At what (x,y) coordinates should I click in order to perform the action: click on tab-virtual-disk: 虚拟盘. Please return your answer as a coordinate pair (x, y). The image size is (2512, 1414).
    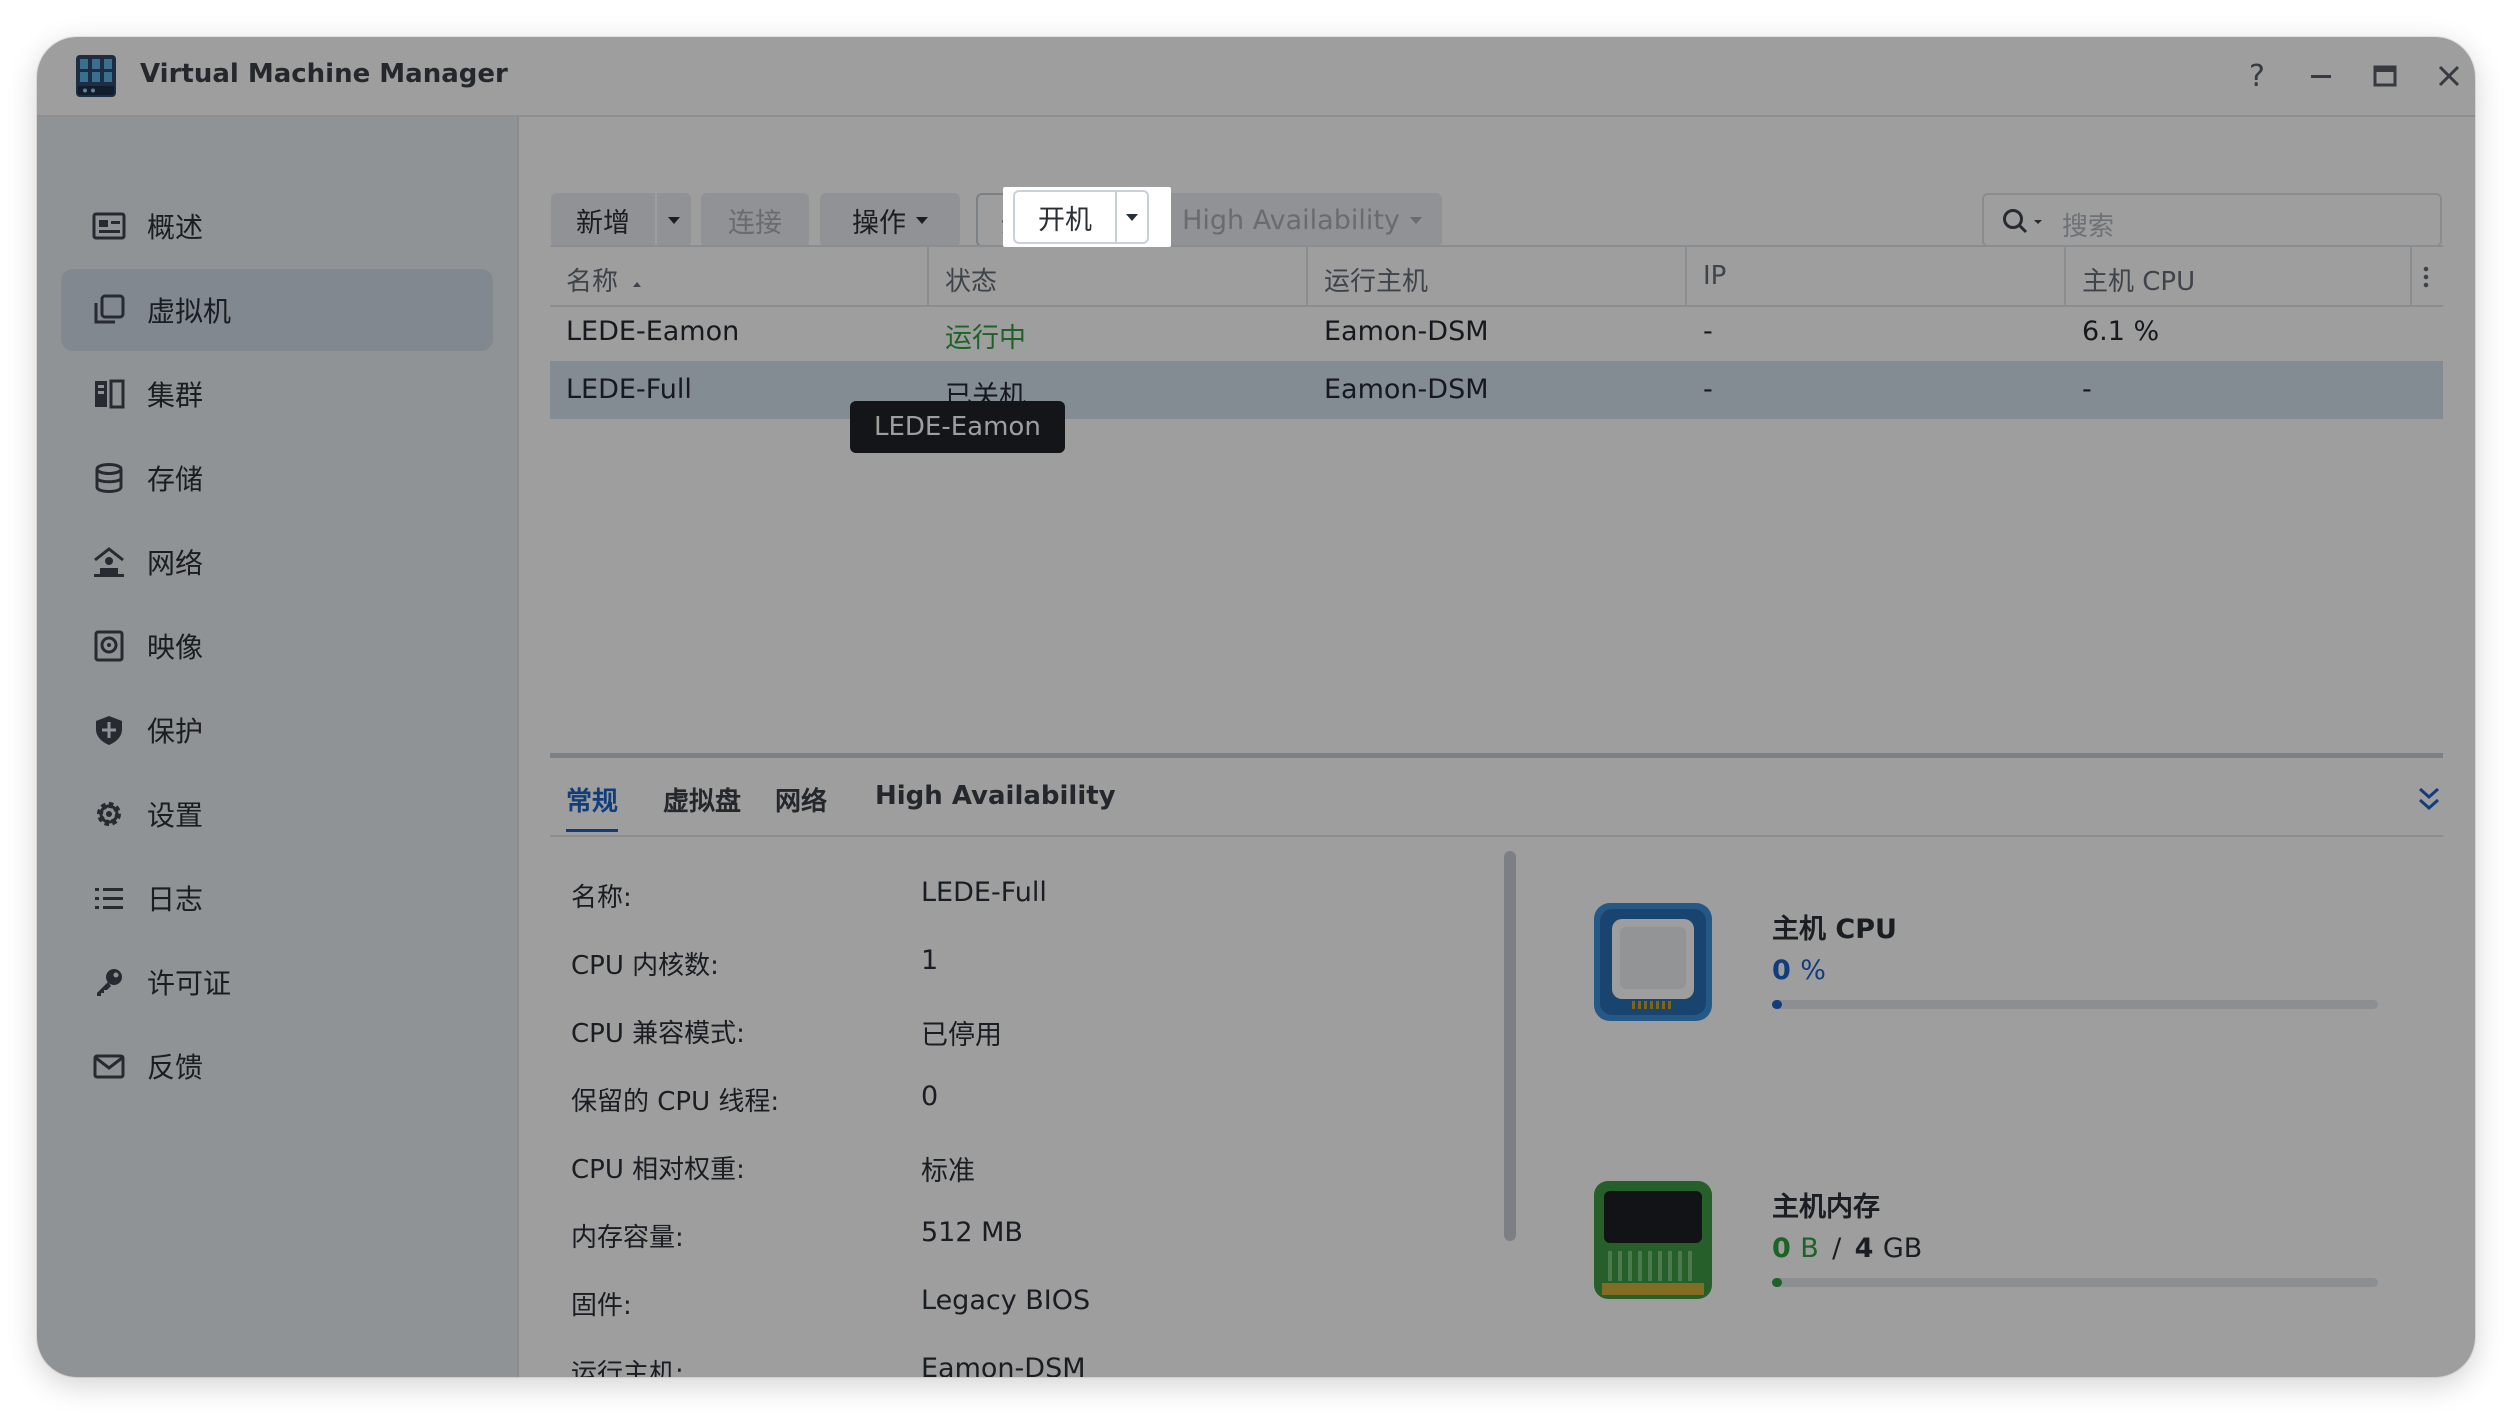
    Looking at the image, I should click on (702, 799).